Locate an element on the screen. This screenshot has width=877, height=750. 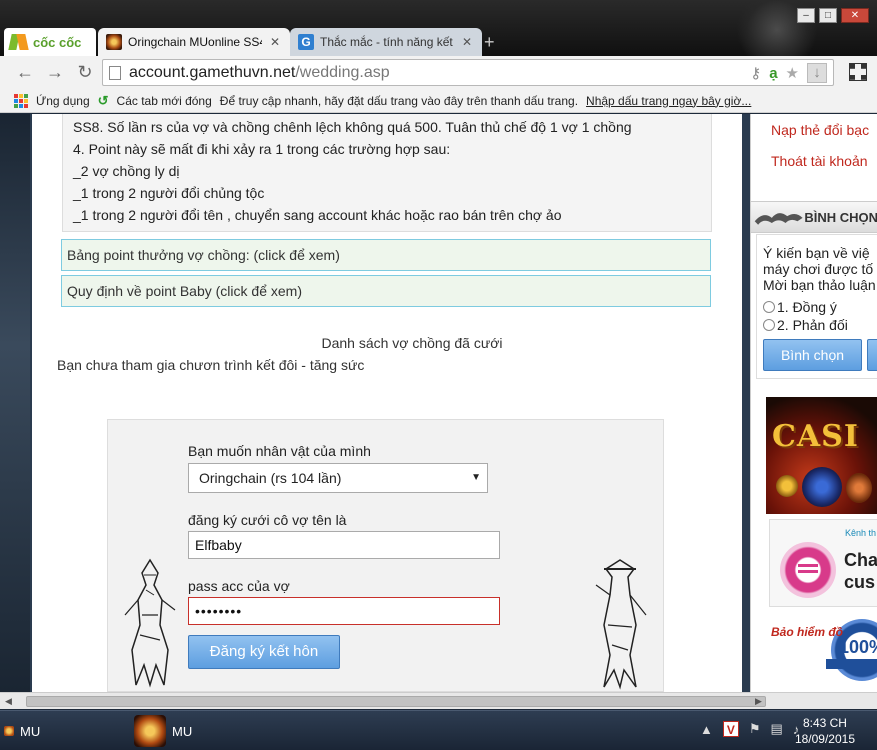
taskbar-item-mu-2: MU is located at coordinates (163, 731).